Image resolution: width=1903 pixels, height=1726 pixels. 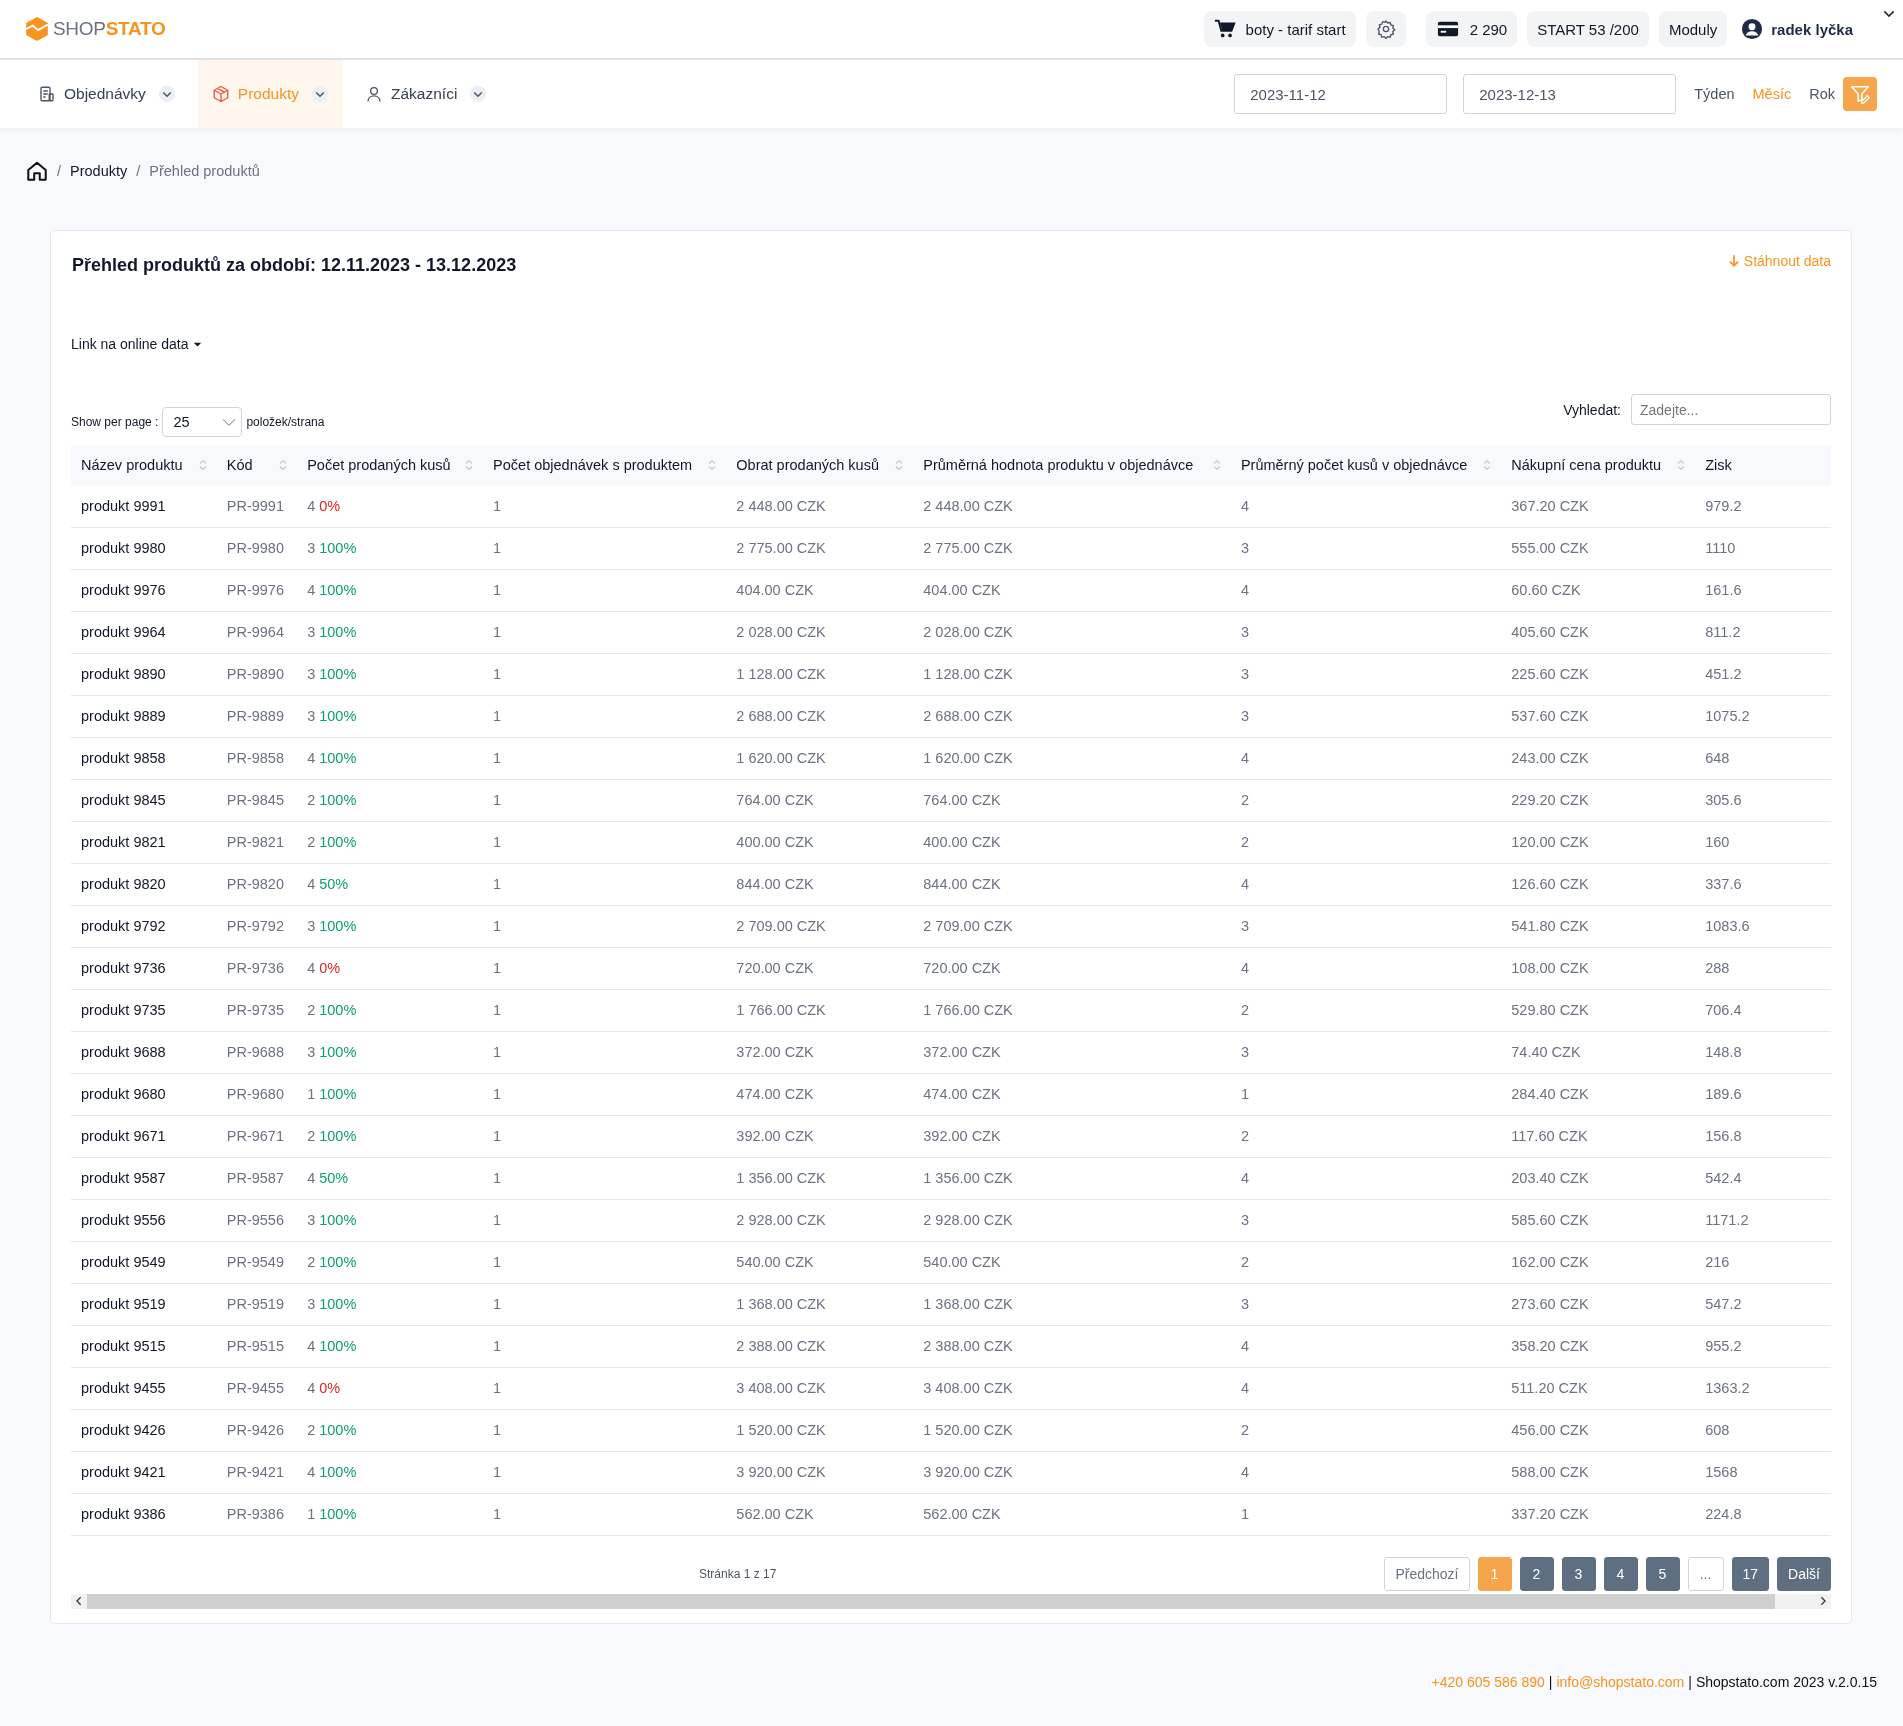 What do you see at coordinates (257, 1178) in the screenshot?
I see `table-cell: PR-9587` at bounding box center [257, 1178].